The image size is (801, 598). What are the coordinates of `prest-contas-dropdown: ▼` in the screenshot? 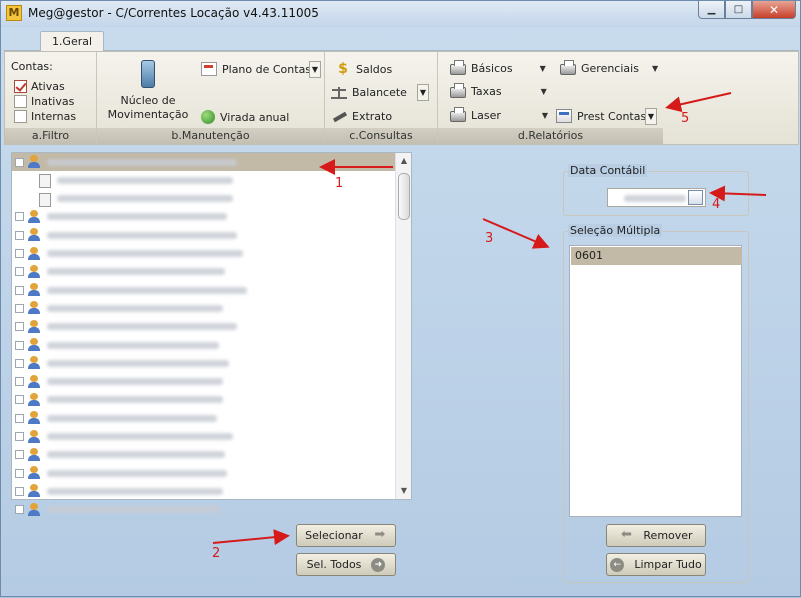 It's located at (651, 116).